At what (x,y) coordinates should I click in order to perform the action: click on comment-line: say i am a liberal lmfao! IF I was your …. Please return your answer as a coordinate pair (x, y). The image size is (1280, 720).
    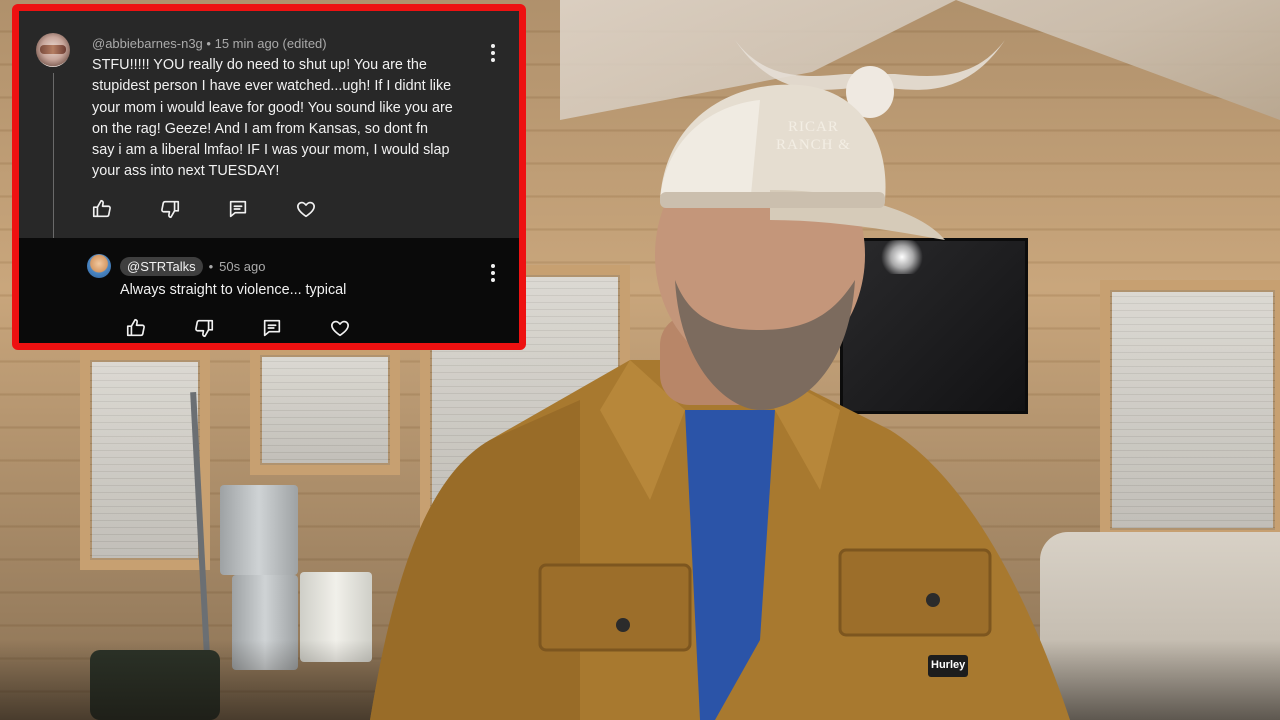
    Looking at the image, I should click on (271, 150).